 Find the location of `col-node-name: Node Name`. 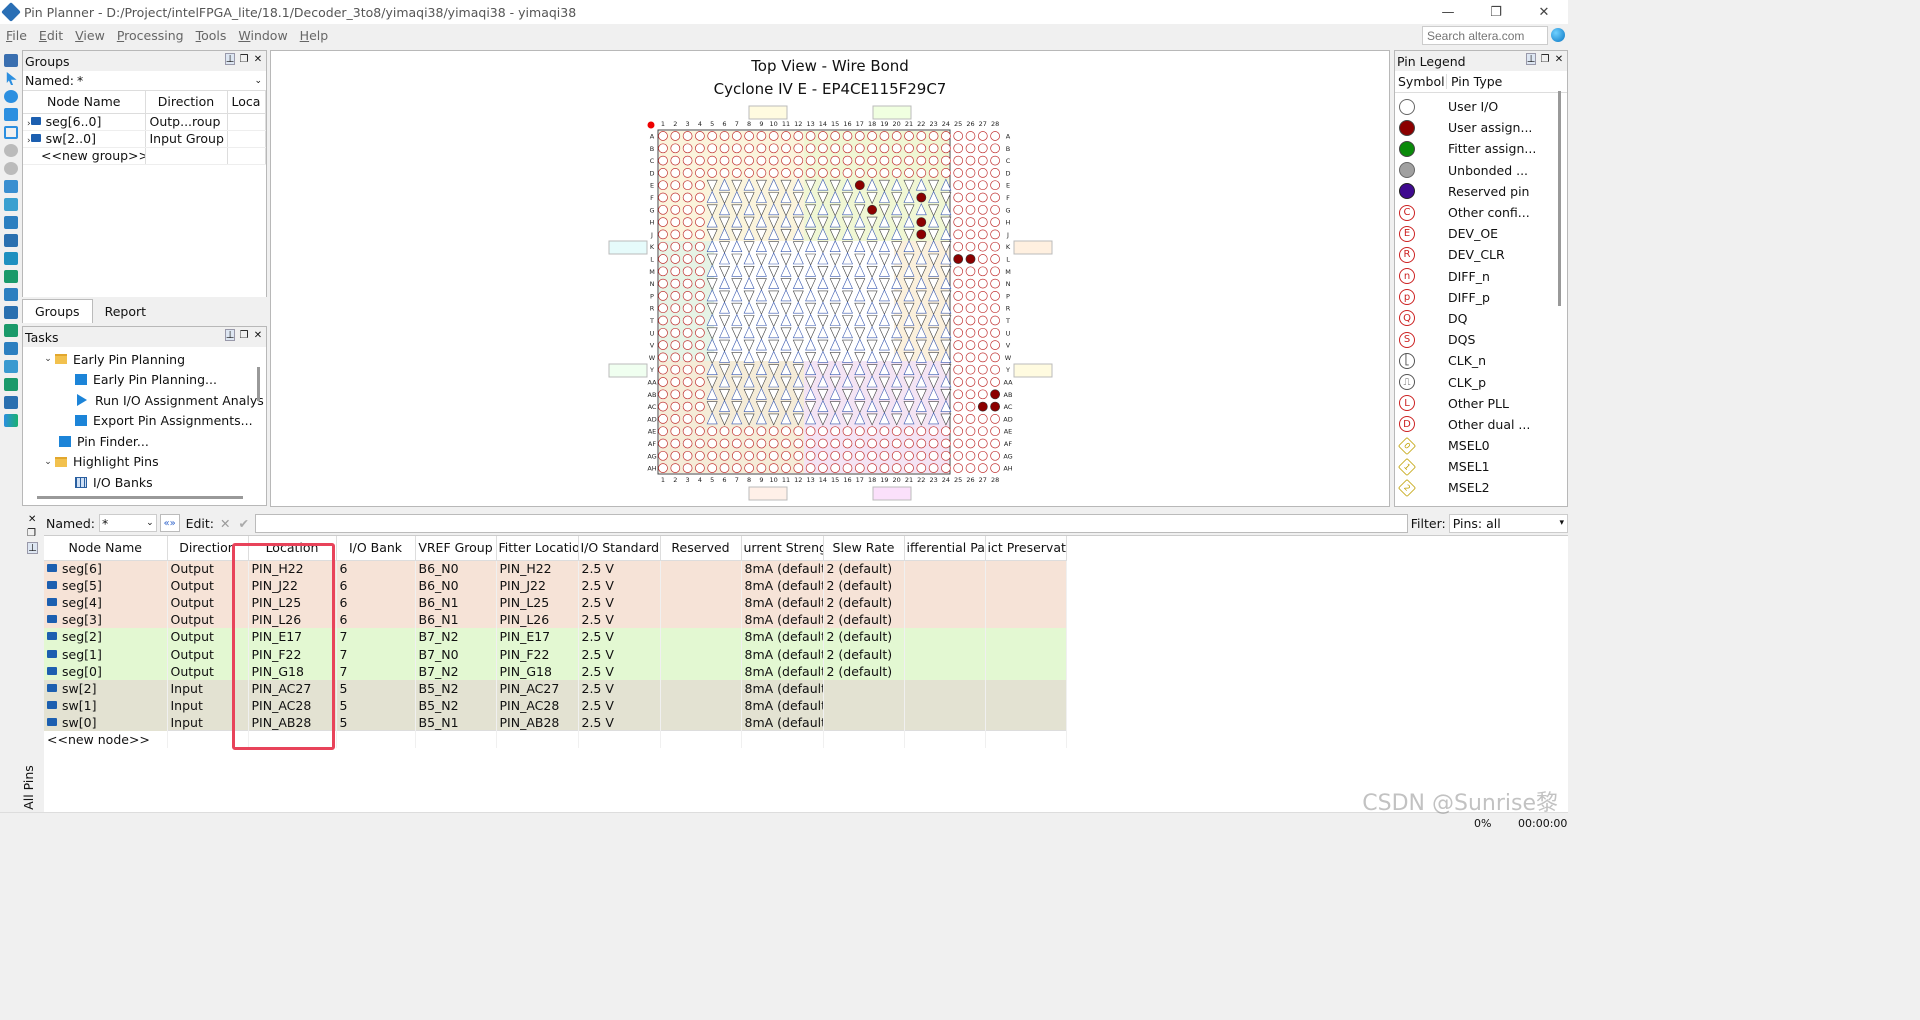

col-node-name: Node Name is located at coordinates (84, 102).